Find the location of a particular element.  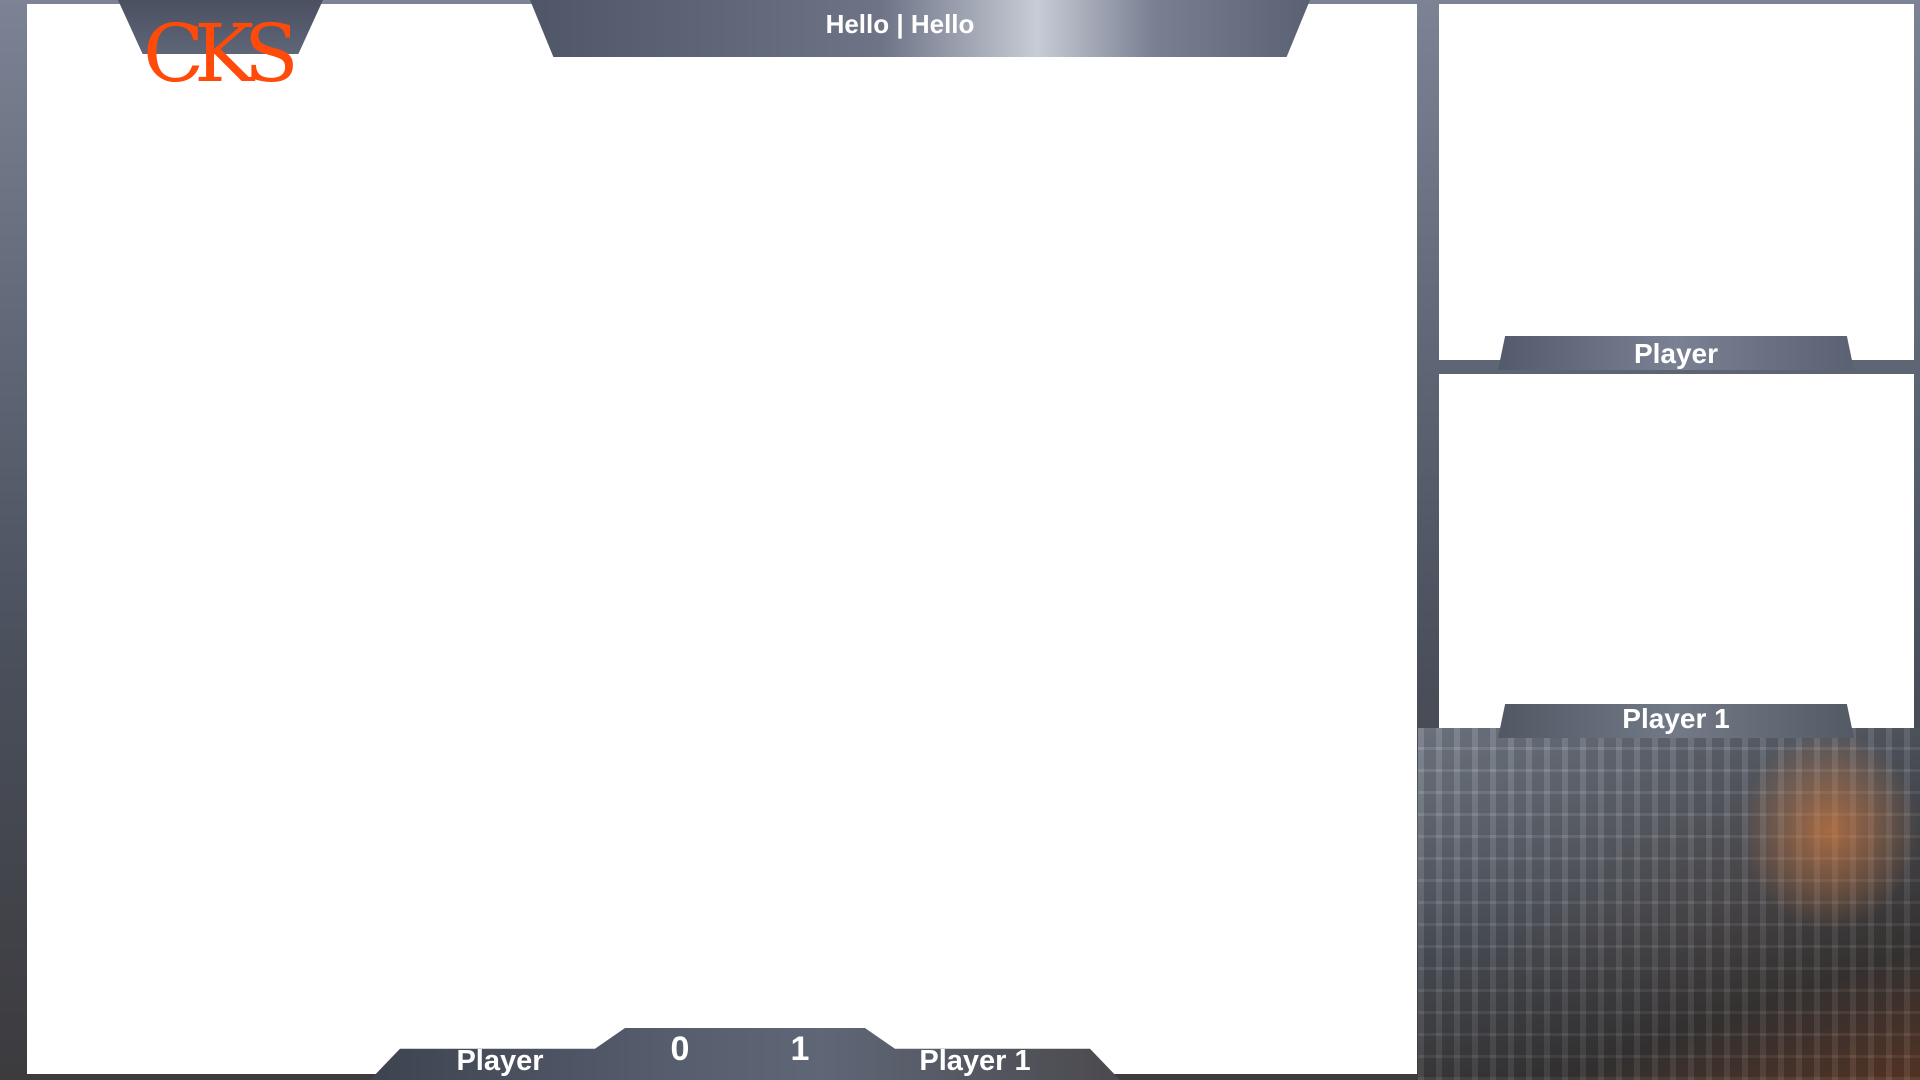

side-cam-2-label: Player 1 is located at coordinates (1676, 718).